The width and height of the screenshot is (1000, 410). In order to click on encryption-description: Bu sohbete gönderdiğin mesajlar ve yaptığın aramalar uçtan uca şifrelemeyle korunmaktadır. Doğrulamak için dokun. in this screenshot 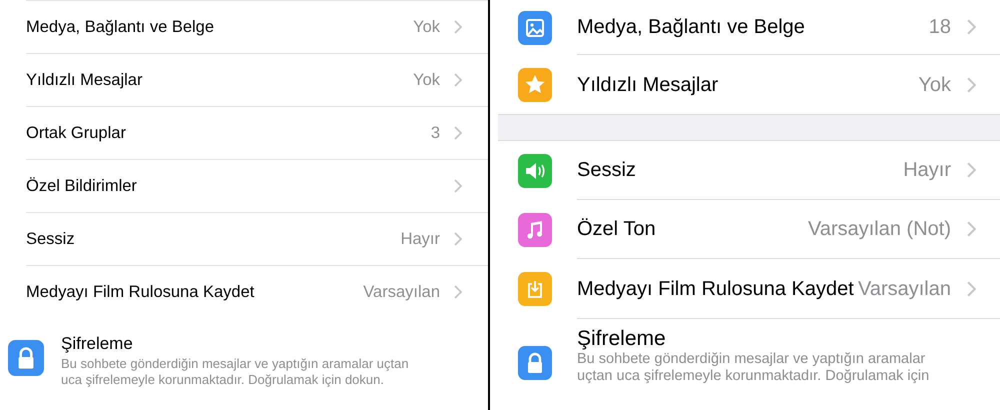, I will do `click(235, 372)`.